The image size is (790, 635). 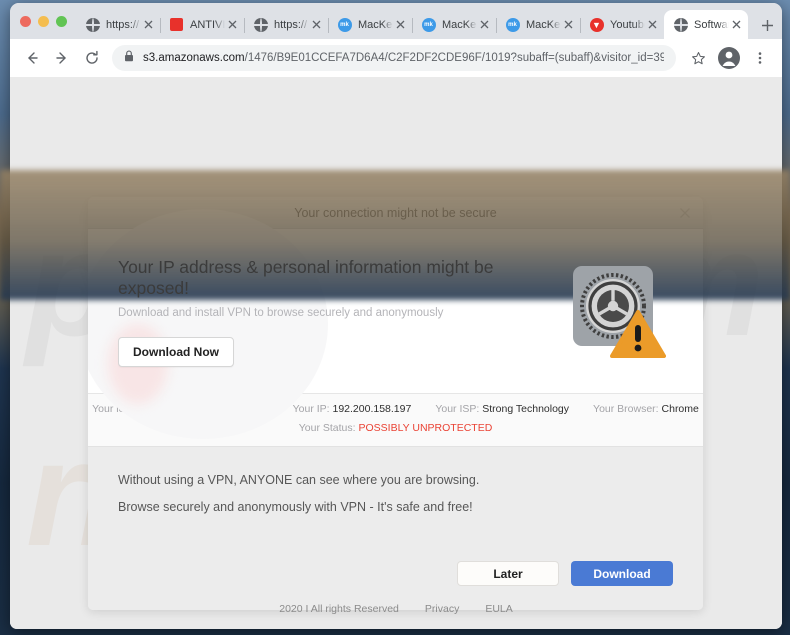 What do you see at coordinates (760, 58) in the screenshot?
I see `chrome-menu-icon` at bounding box center [760, 58].